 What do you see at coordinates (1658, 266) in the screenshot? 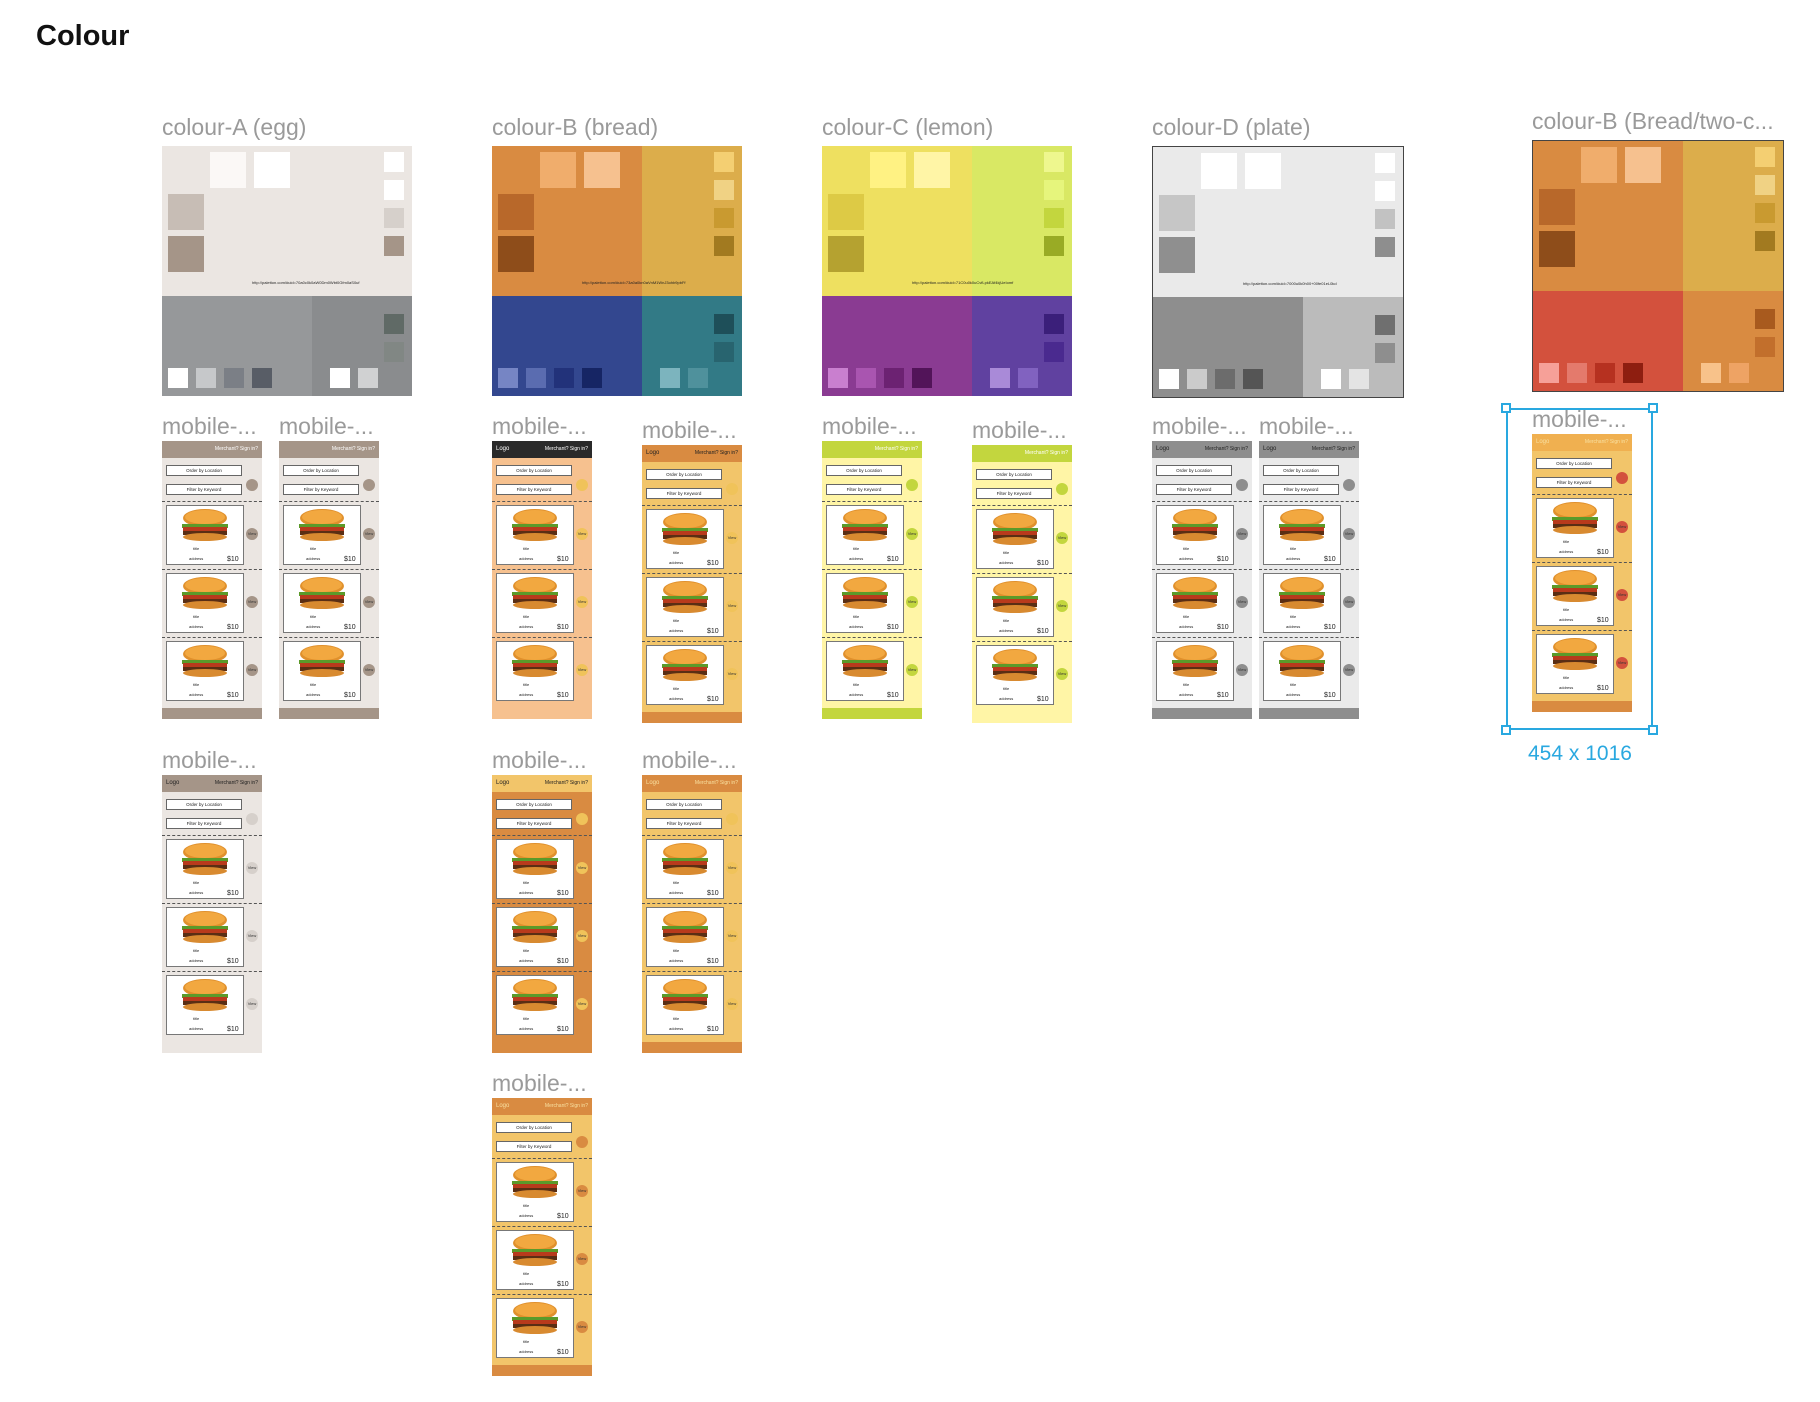
I see `palette-board` at bounding box center [1658, 266].